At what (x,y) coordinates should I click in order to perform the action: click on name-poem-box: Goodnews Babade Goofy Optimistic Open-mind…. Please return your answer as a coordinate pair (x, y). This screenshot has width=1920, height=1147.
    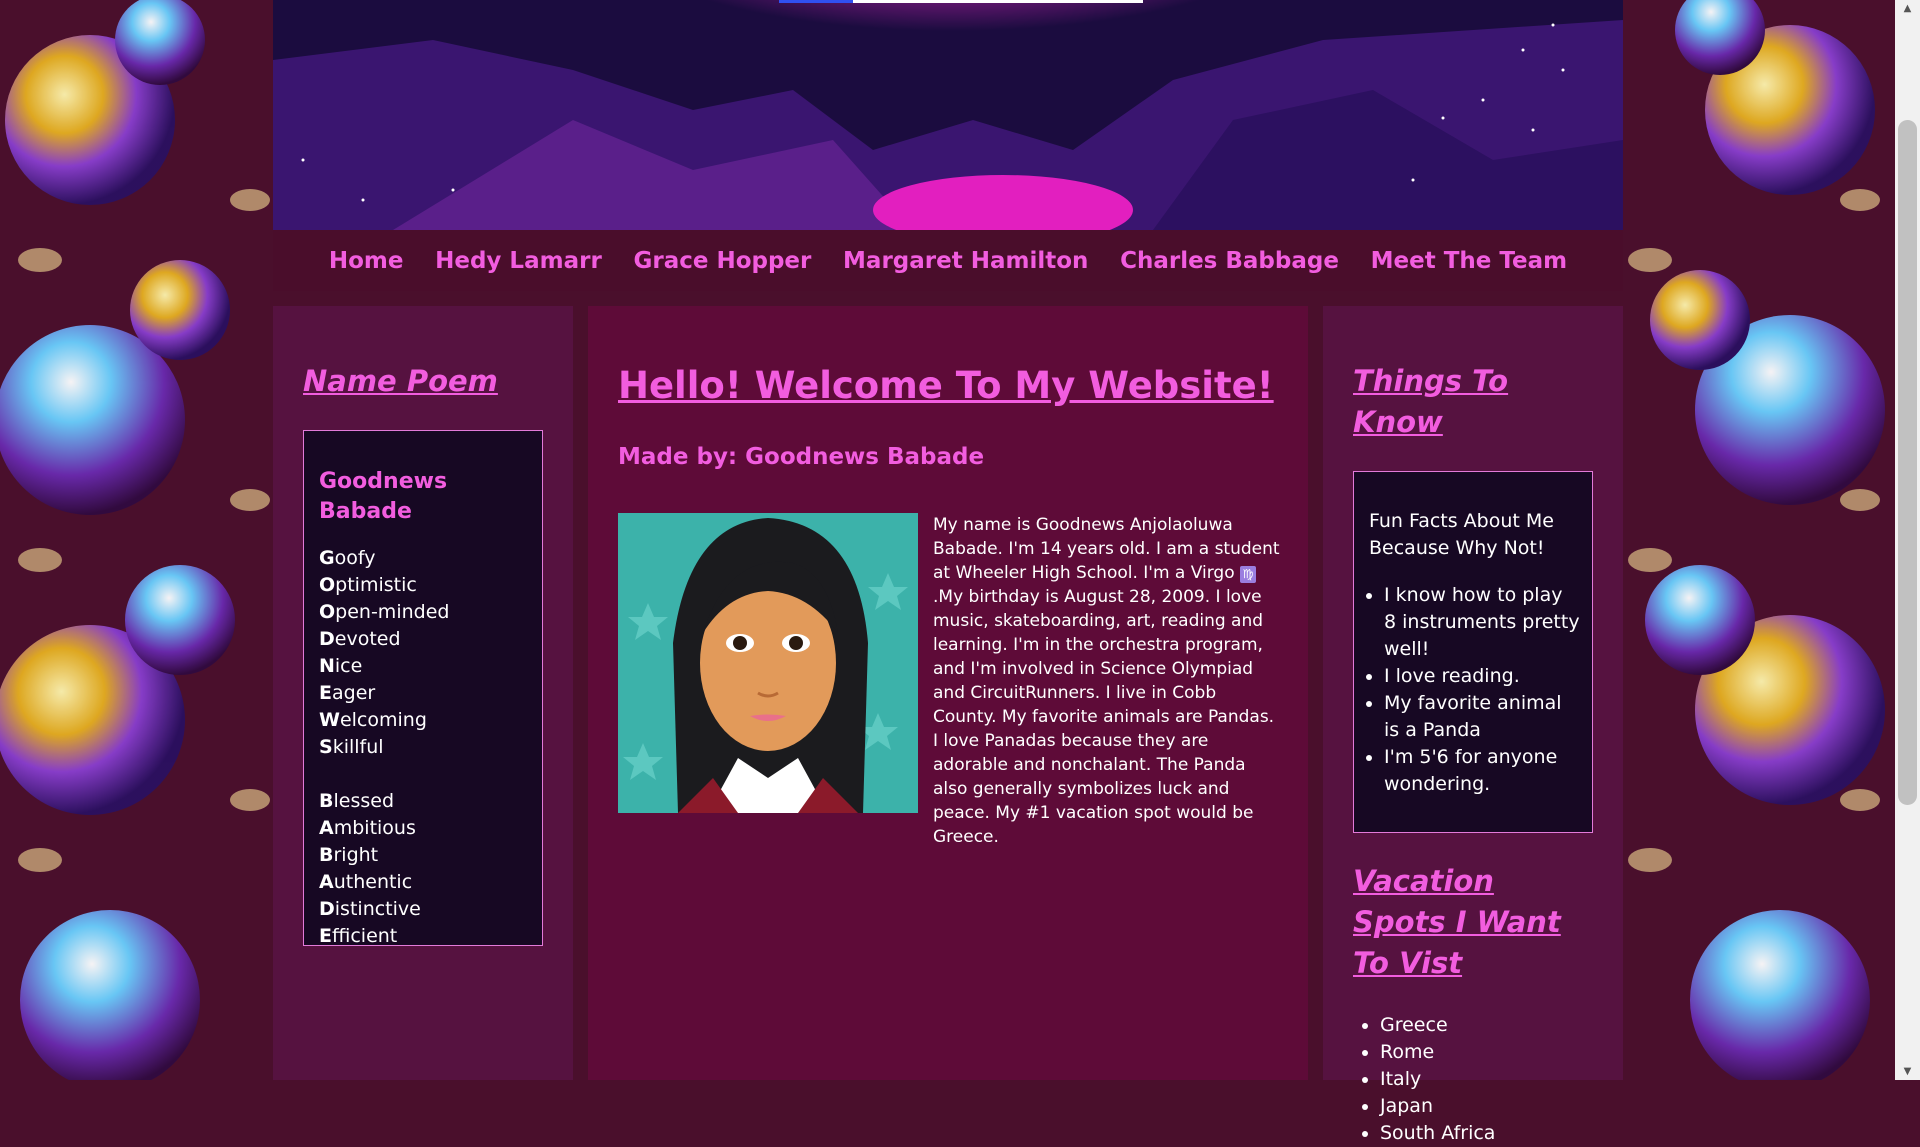
    Looking at the image, I should click on (423, 688).